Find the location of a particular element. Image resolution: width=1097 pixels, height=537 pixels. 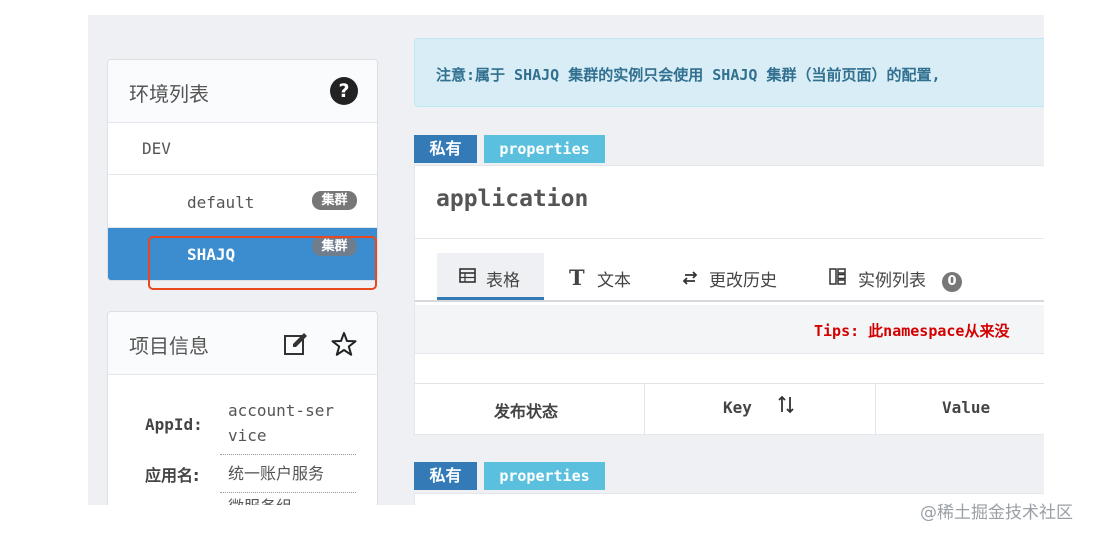

cluster-item-default: default 集群 is located at coordinates (242, 201).